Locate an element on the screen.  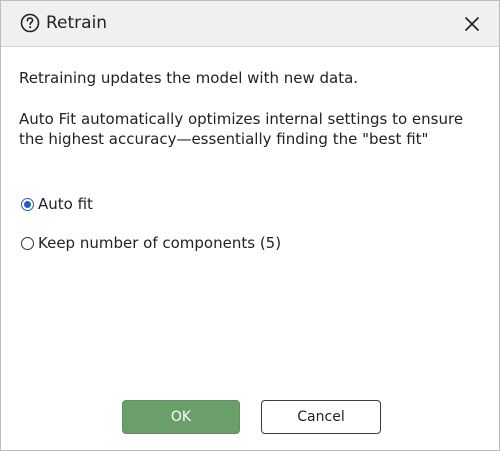
dialog-title: Retrain is located at coordinates (77, 23).